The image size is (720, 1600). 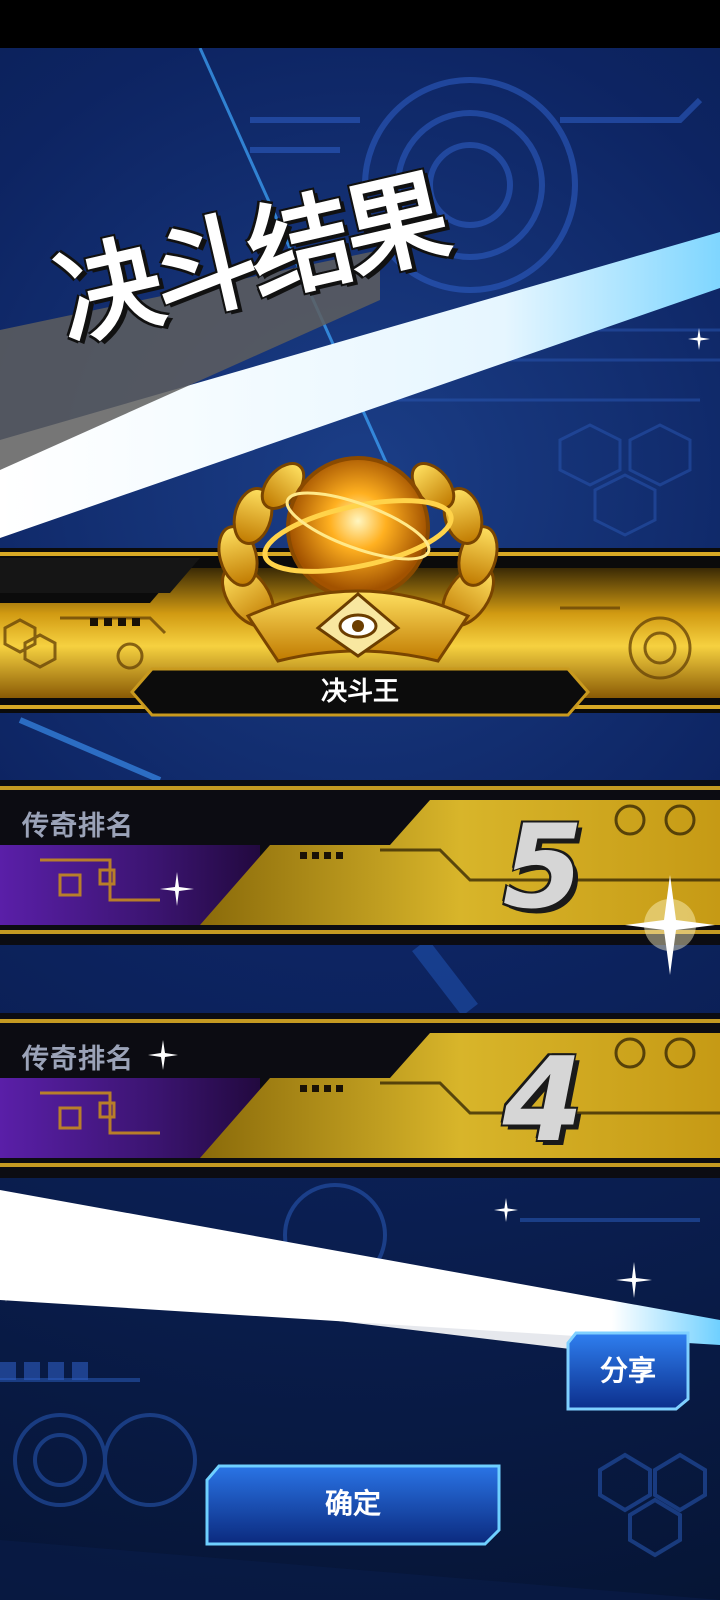 What do you see at coordinates (360, 862) in the screenshot?
I see `legend-rank-row-previous: 传奇排名 5` at bounding box center [360, 862].